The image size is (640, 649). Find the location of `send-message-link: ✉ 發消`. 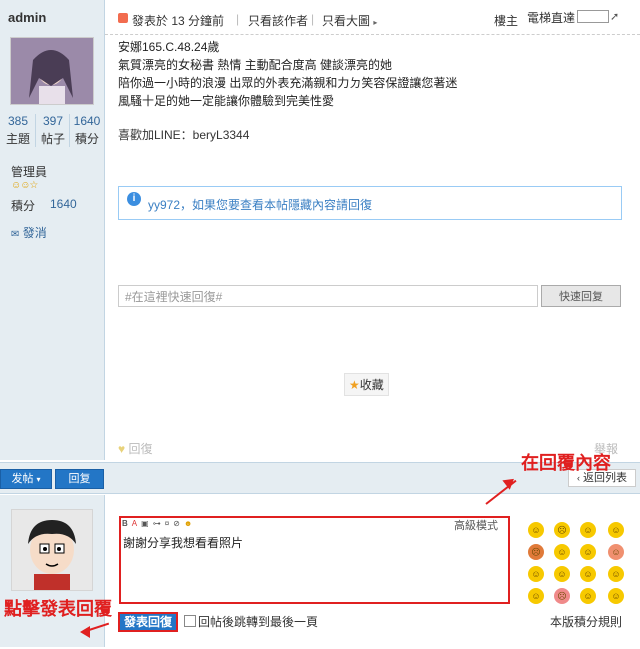

send-message-link: ✉ 發消 is located at coordinates (29, 232).